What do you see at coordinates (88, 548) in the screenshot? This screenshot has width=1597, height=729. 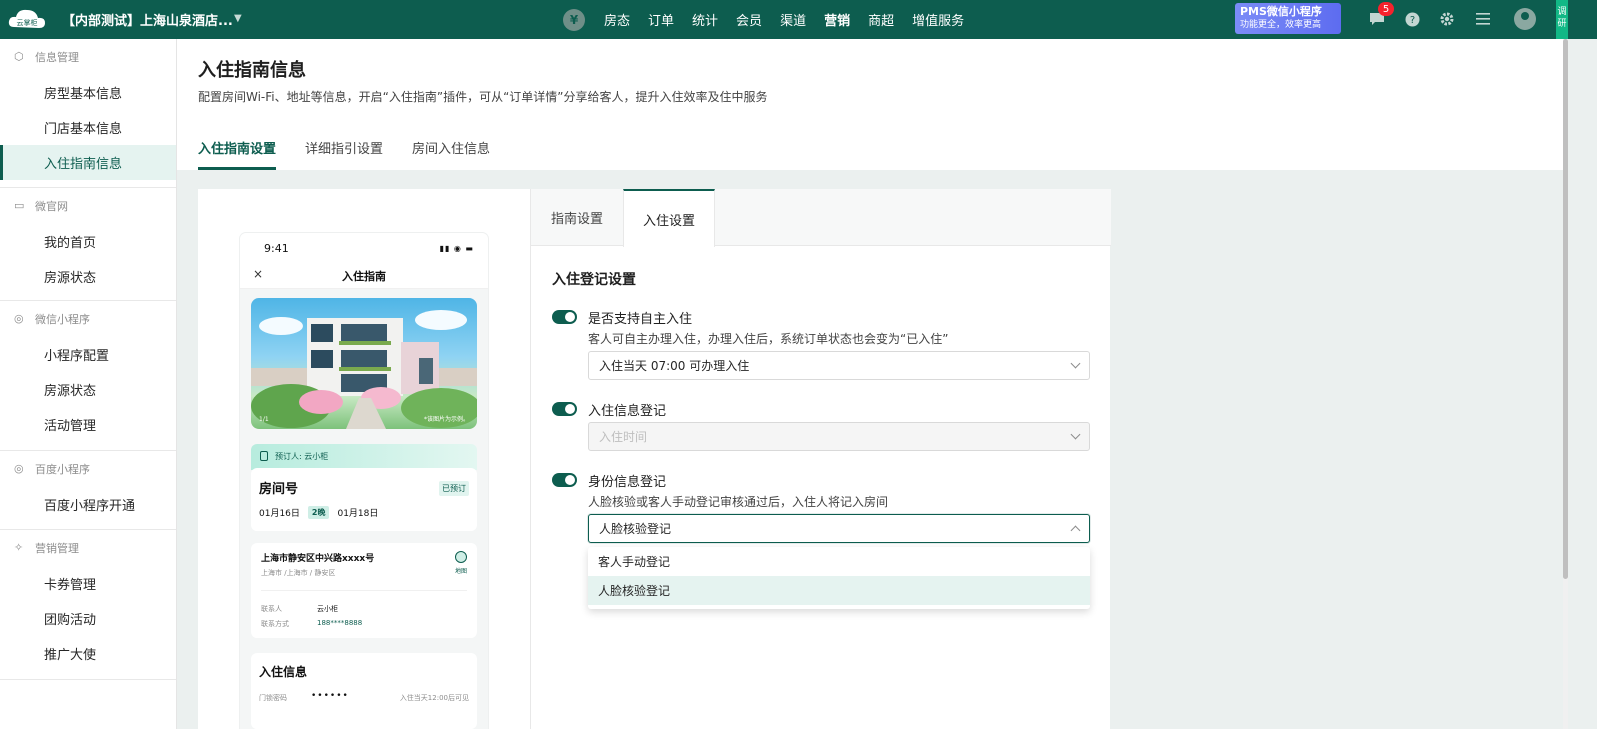 I see `sidebar-group-title: ✧ 营销管理` at bounding box center [88, 548].